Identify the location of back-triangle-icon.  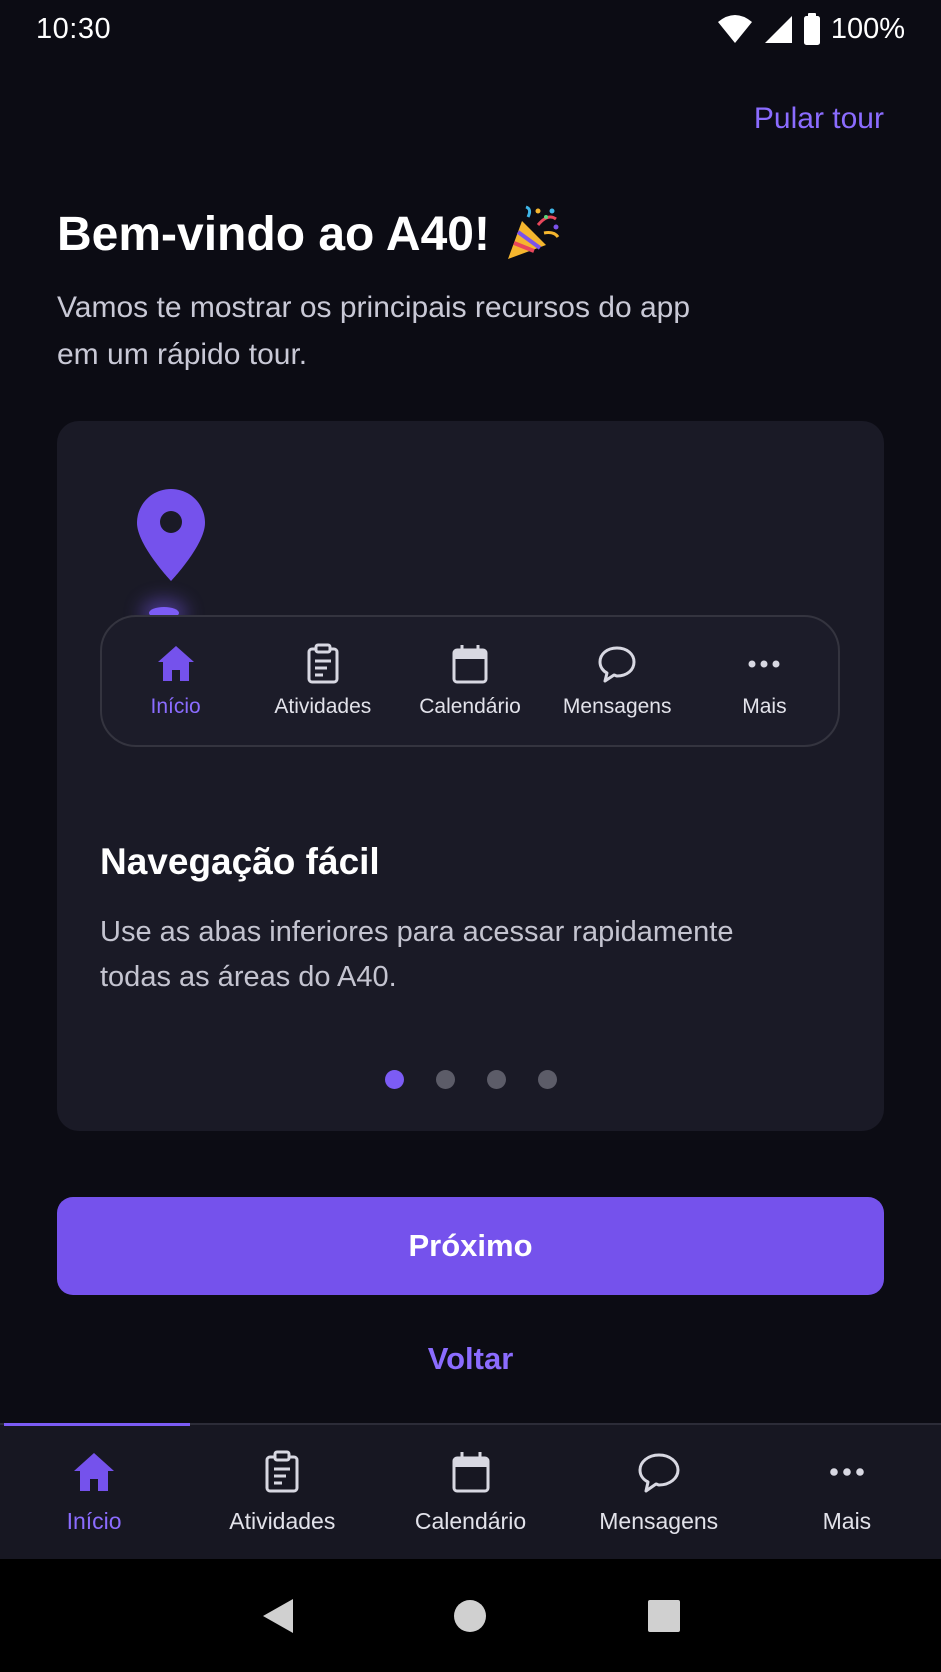
(277, 1615).